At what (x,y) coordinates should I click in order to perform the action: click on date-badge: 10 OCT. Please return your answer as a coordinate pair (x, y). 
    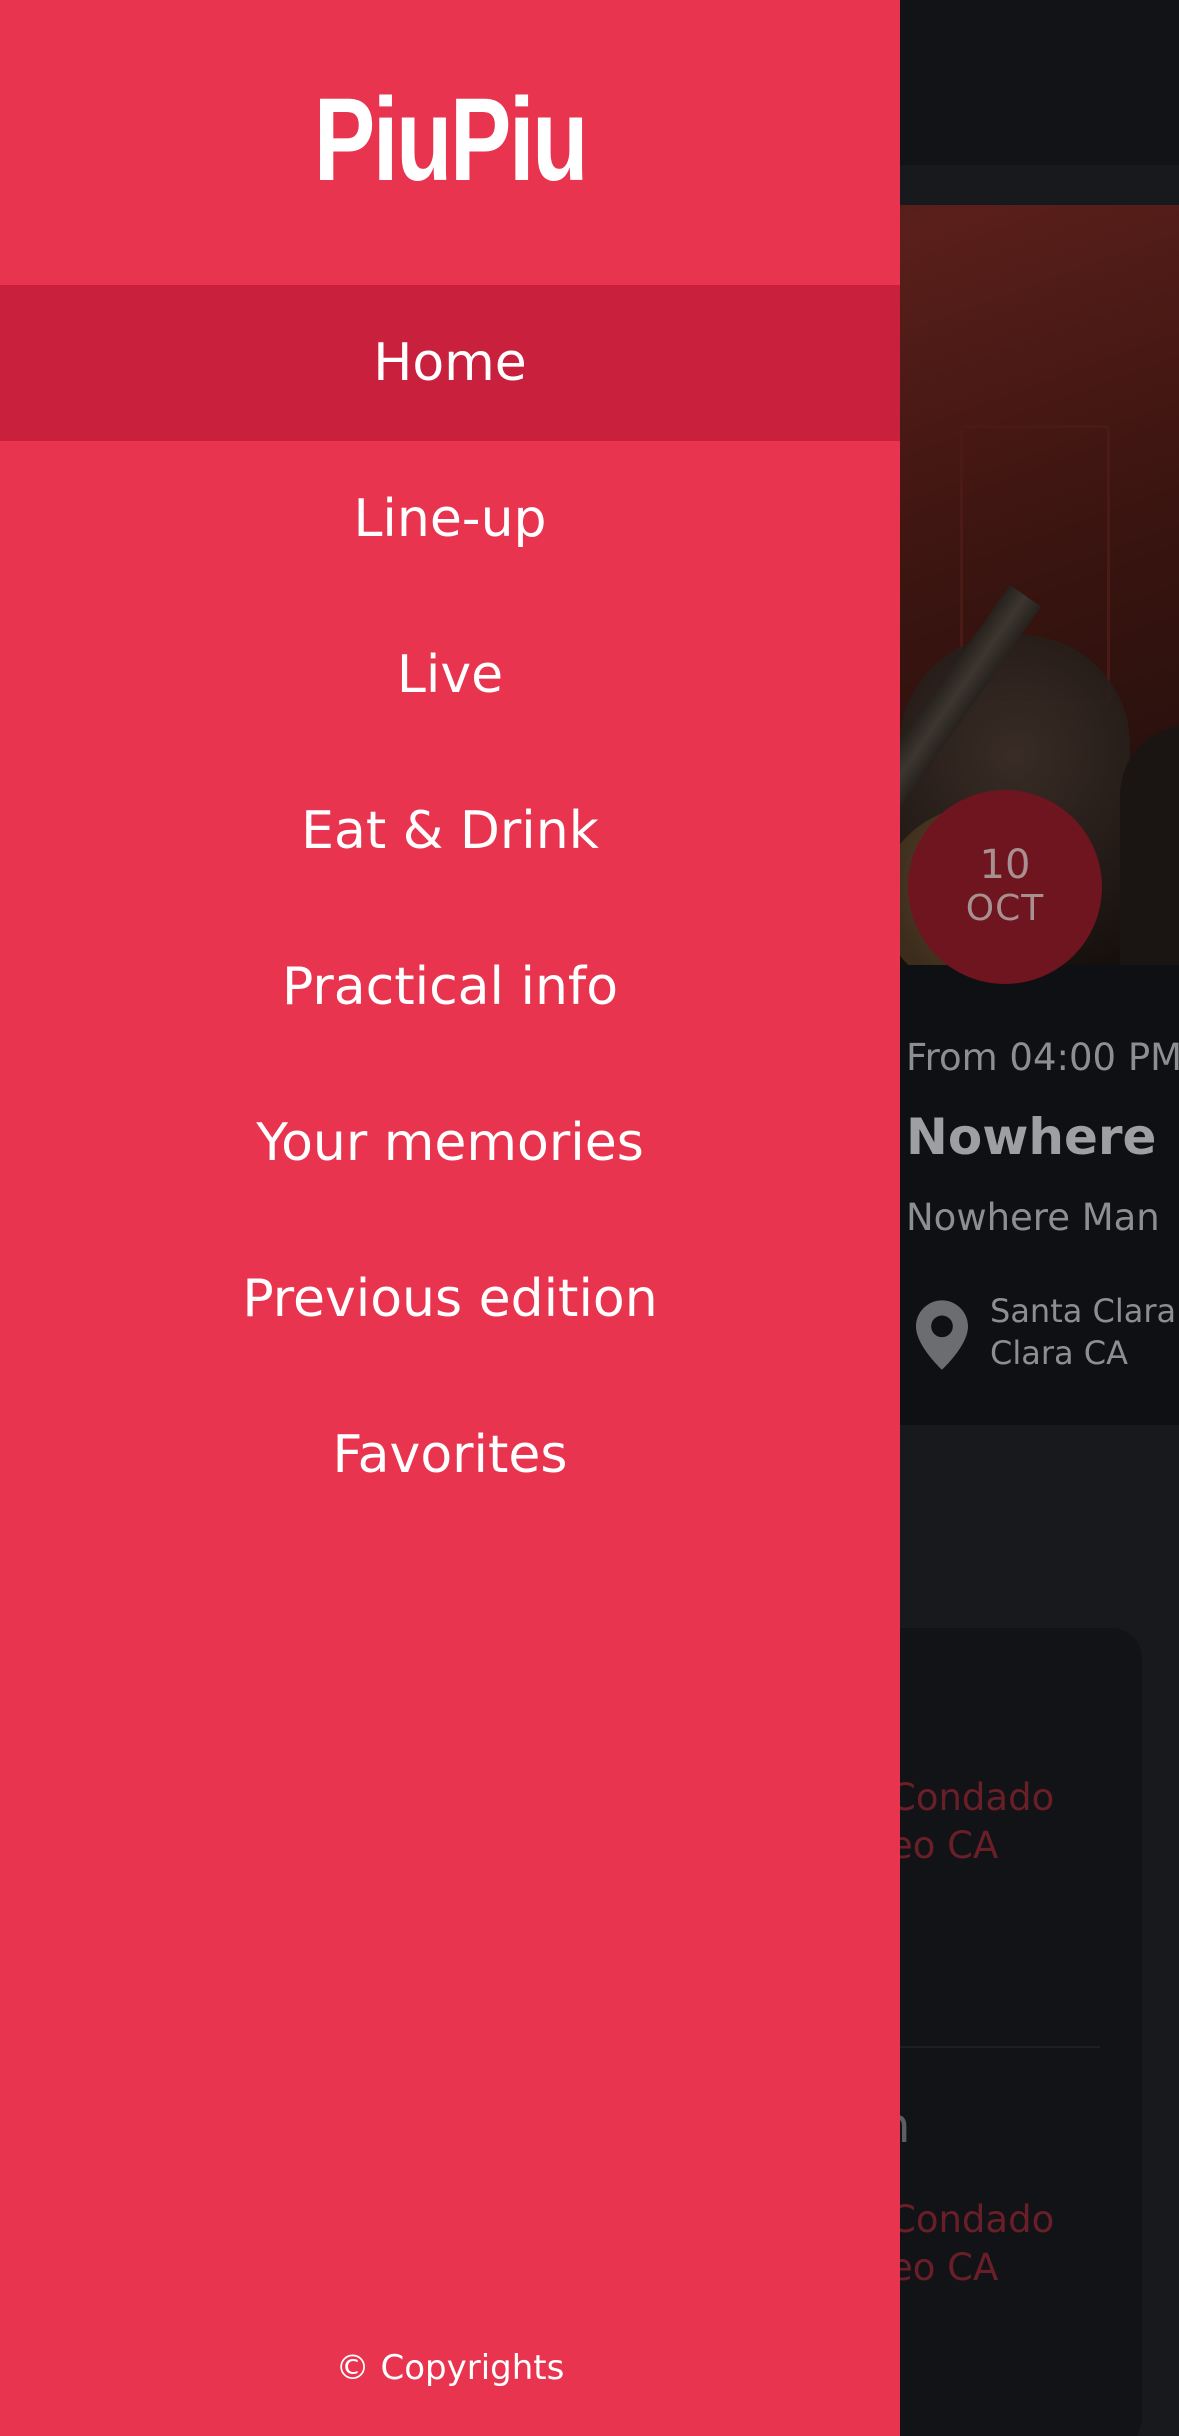
    Looking at the image, I should click on (1005, 887).